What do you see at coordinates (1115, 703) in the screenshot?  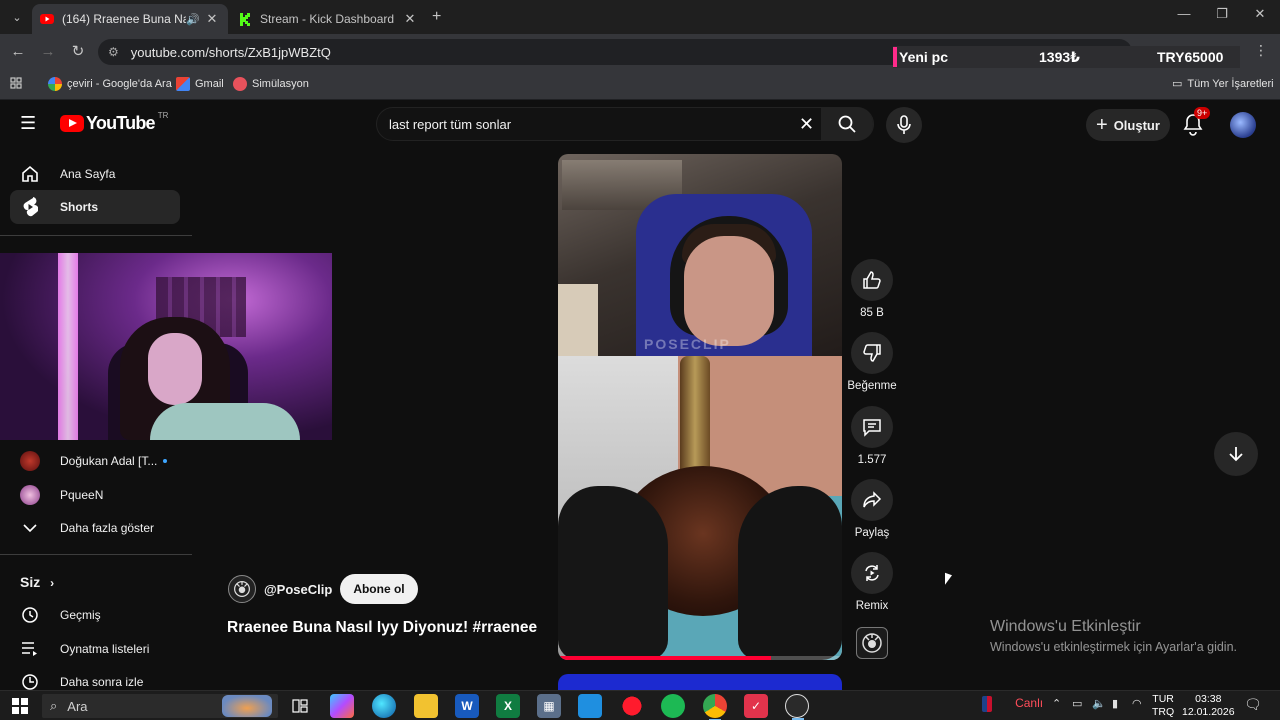 I see `microphone-tray-icon: ▮` at bounding box center [1115, 703].